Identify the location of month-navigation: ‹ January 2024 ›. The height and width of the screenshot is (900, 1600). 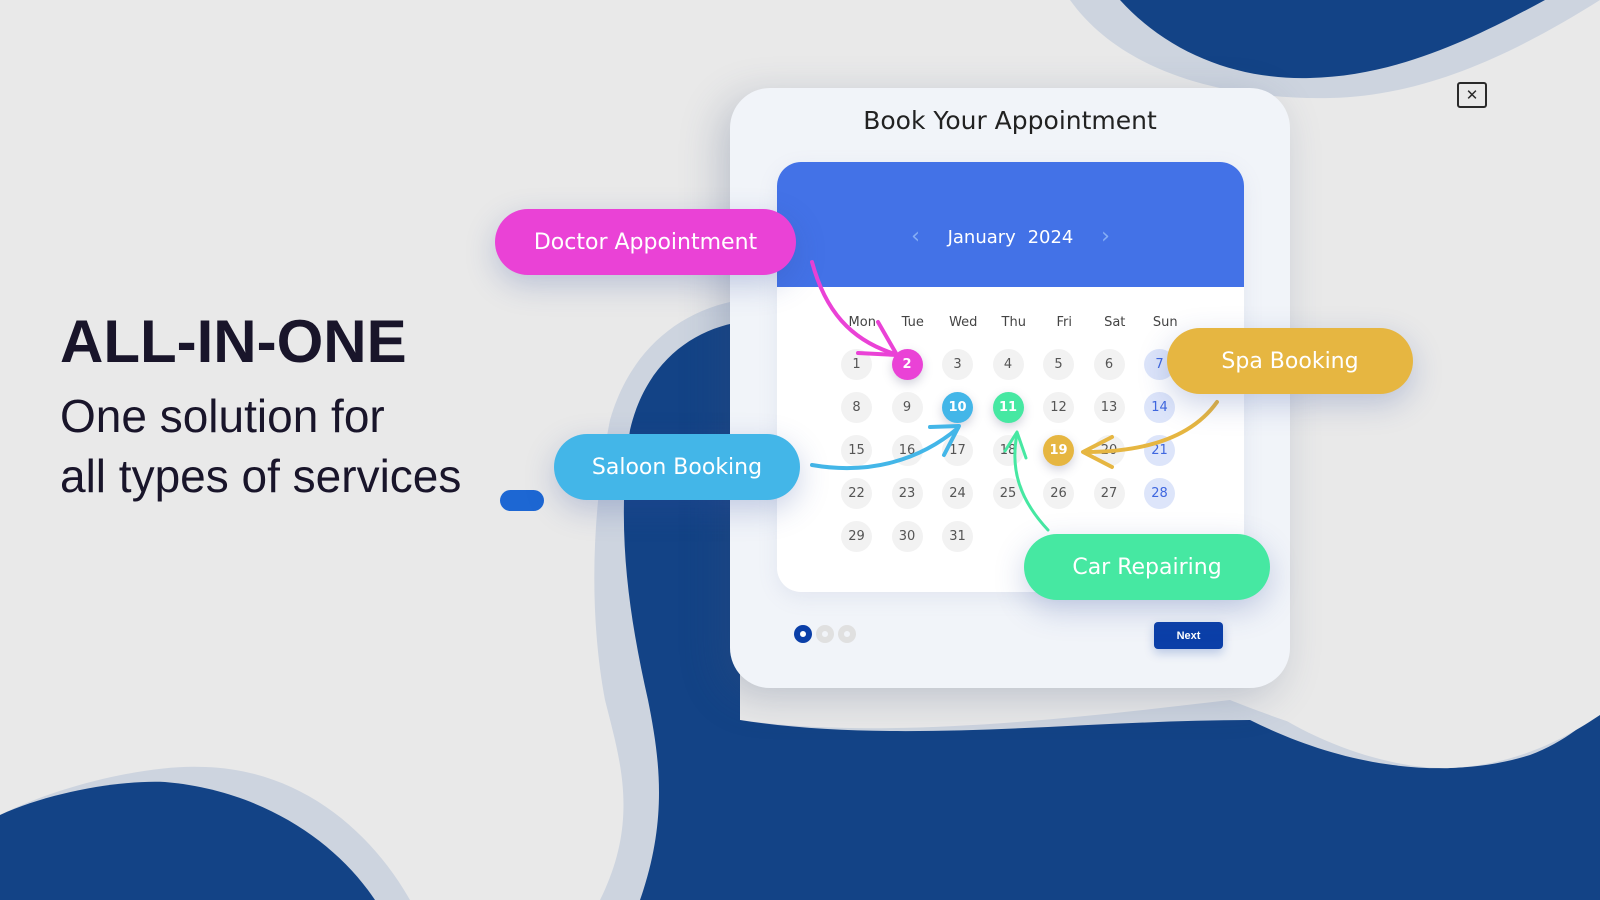
(1010, 237).